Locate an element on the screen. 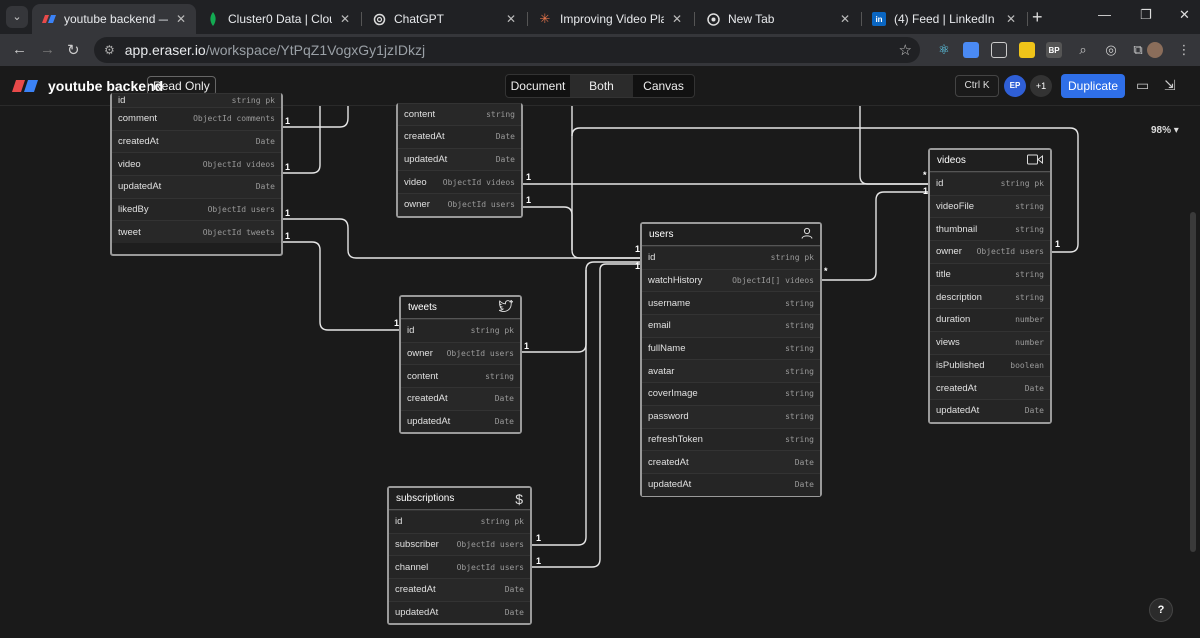 This screenshot has height=638, width=1200. command-palette-button: Ctrl K is located at coordinates (977, 86).